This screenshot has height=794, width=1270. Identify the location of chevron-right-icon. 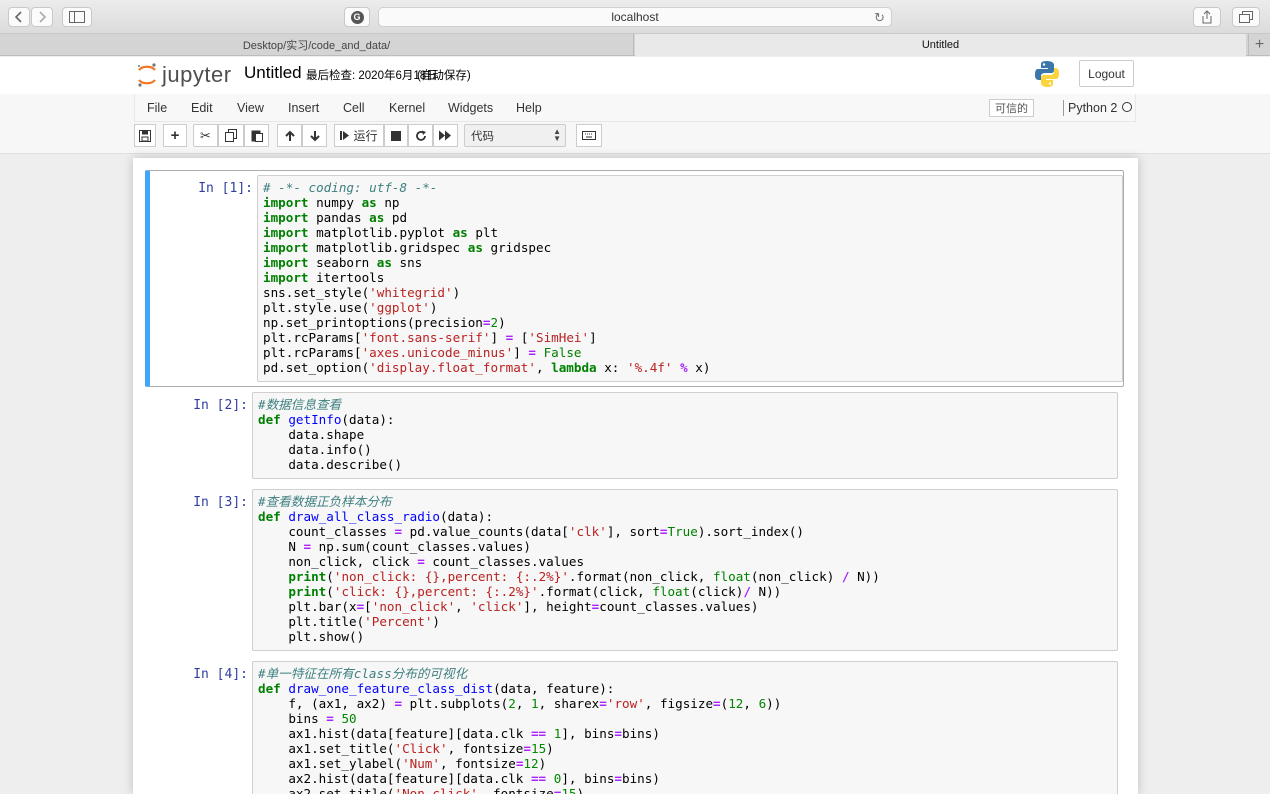
(42, 17).